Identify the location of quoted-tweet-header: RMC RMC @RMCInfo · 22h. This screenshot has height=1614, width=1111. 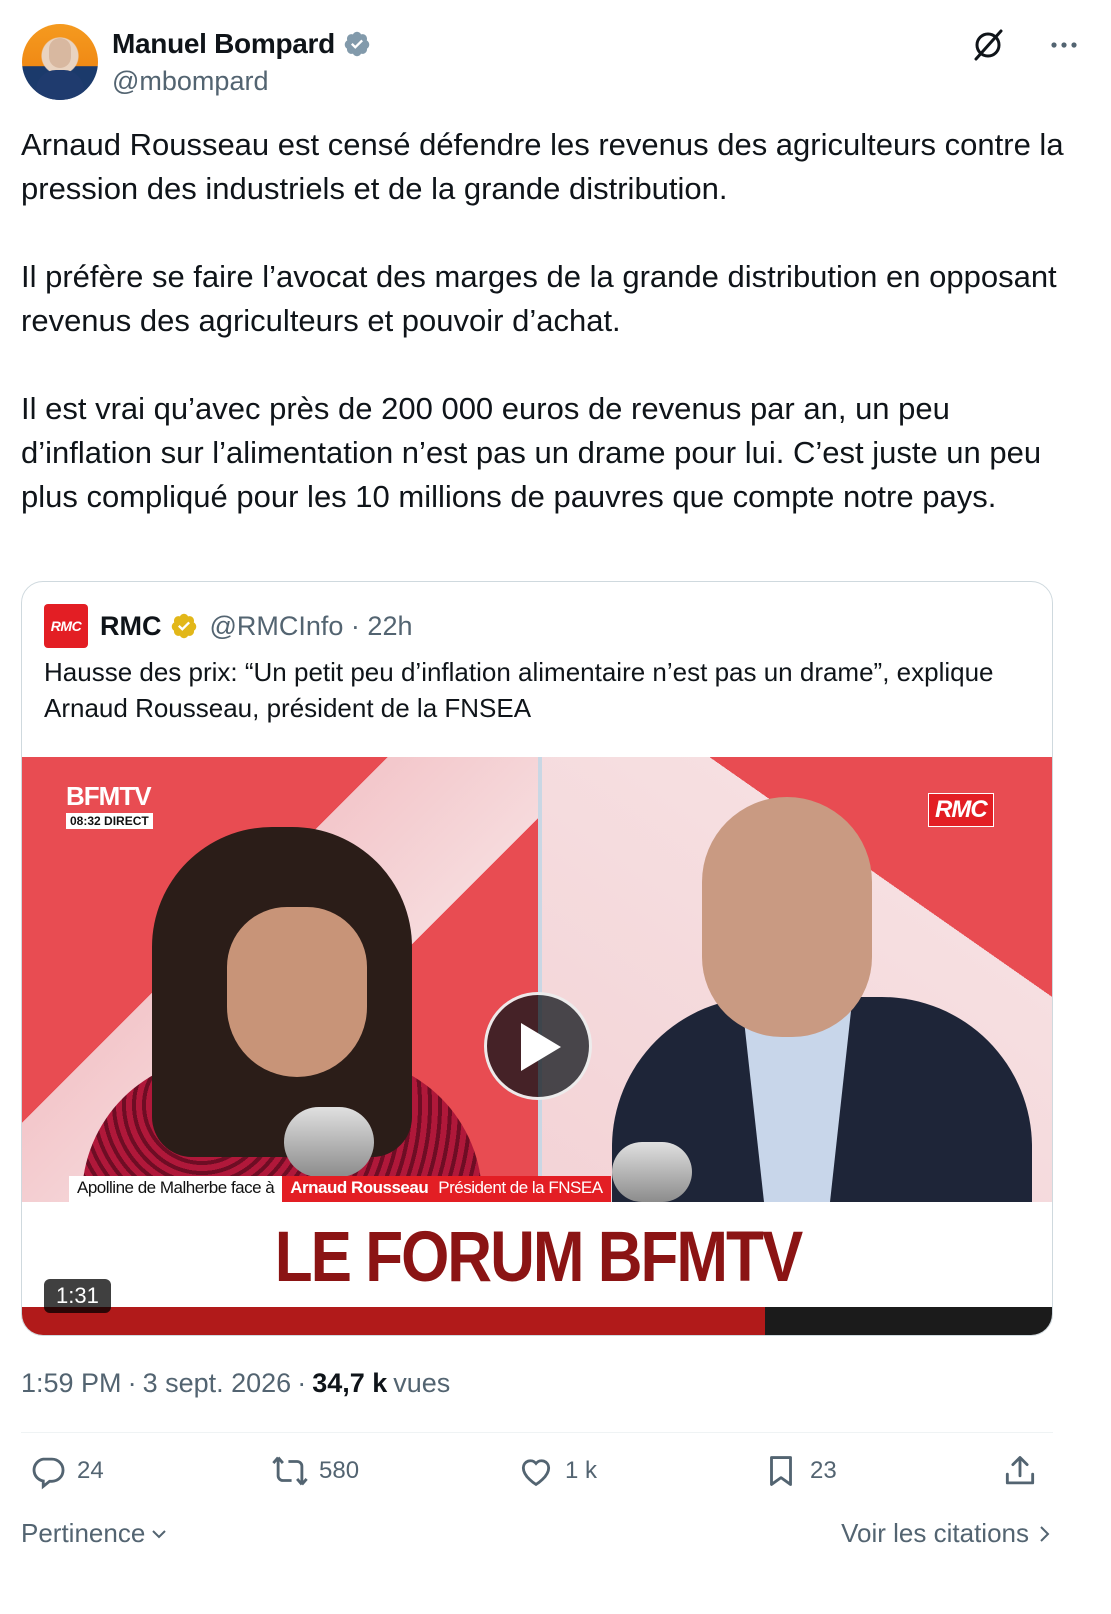
(228, 626).